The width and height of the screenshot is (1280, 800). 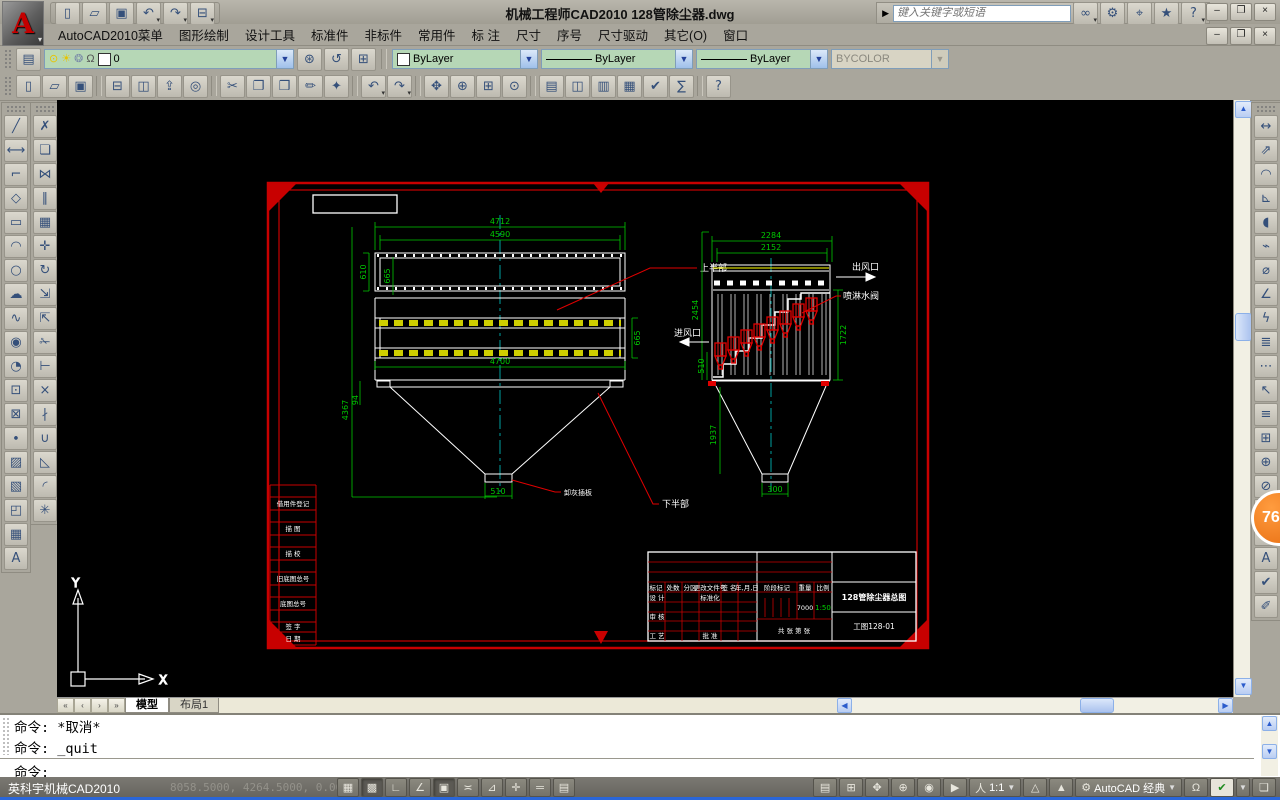 What do you see at coordinates (45, 174) in the screenshot?
I see `mirror-button: ⋈` at bounding box center [45, 174].